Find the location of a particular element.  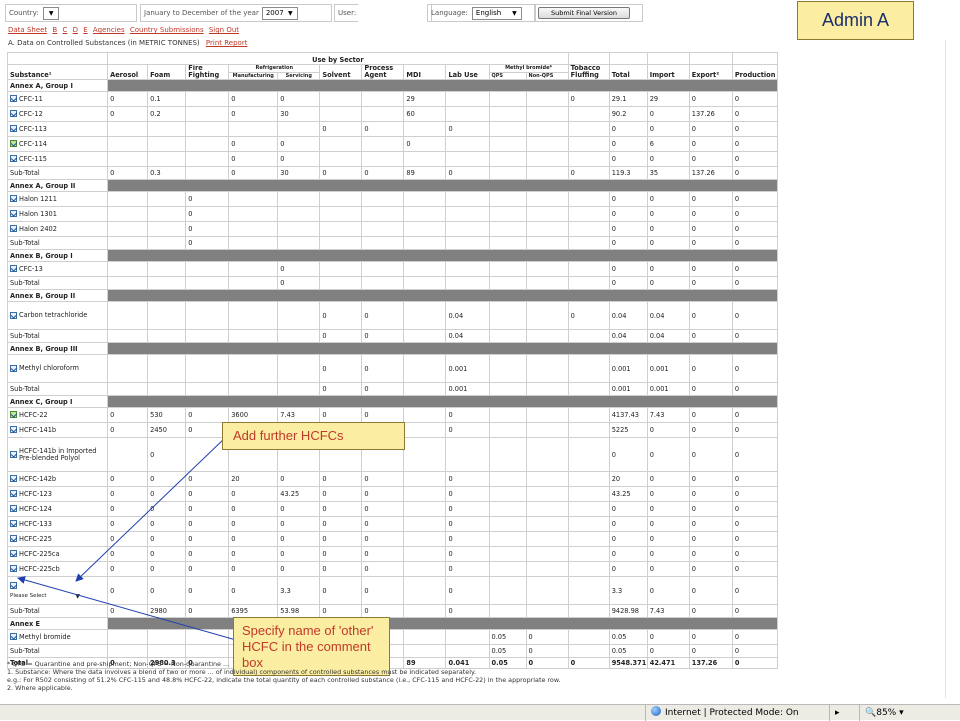

year-select: 2007 ▼ is located at coordinates (279, 13).